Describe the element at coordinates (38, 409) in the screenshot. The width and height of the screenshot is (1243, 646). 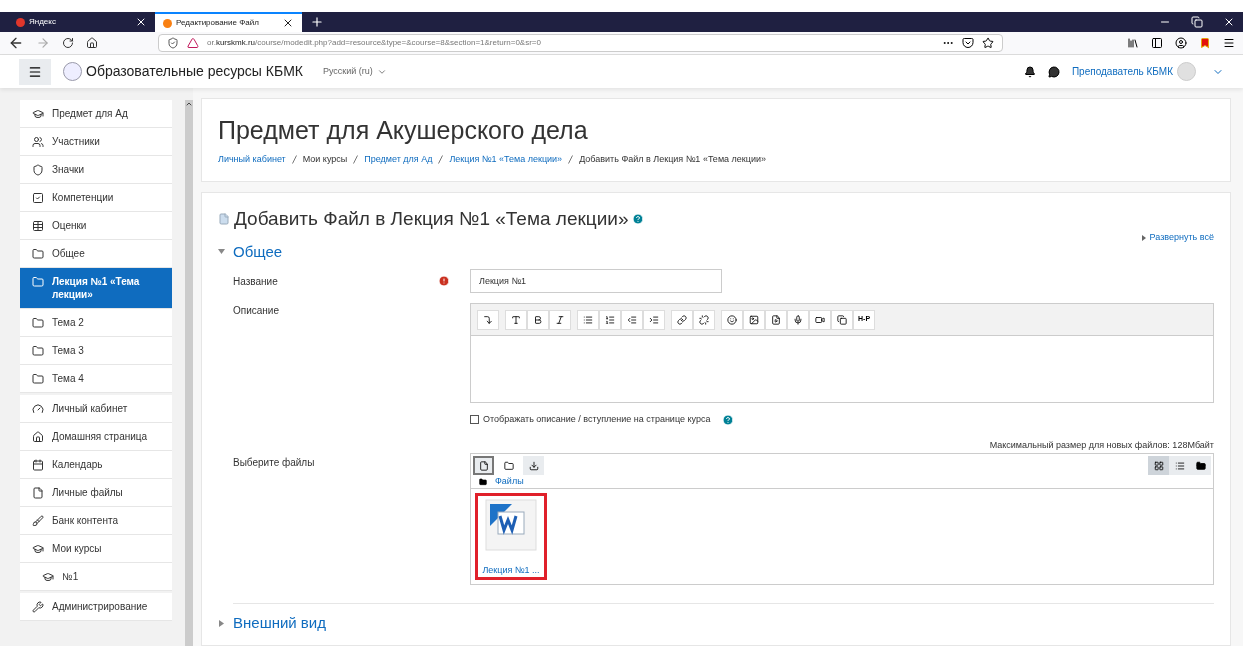
I see `gauge-icon` at that location.